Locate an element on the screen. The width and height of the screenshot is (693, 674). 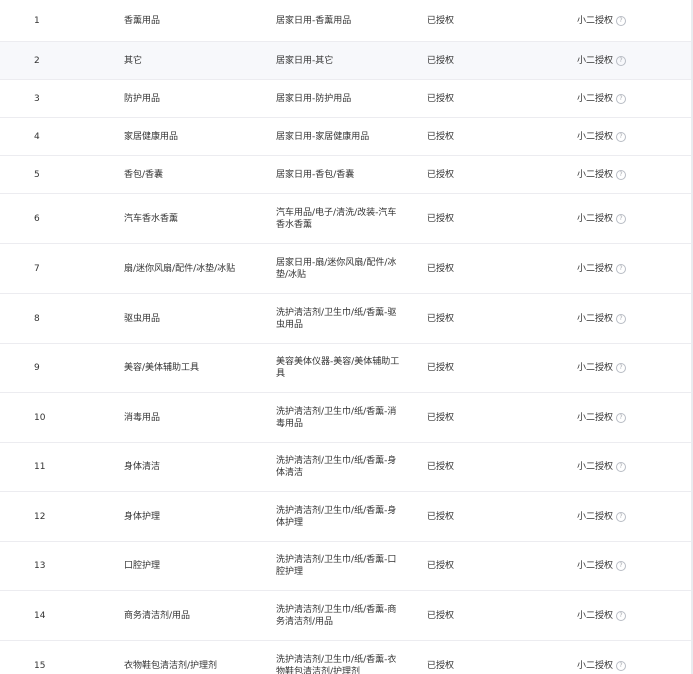
category-path: 洗护清洁剂/卫生巾/纸/香薰-消毒用品 is located at coordinates (336, 417).